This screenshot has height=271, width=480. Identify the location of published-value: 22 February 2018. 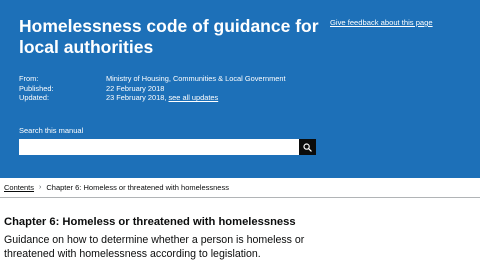
(135, 88).